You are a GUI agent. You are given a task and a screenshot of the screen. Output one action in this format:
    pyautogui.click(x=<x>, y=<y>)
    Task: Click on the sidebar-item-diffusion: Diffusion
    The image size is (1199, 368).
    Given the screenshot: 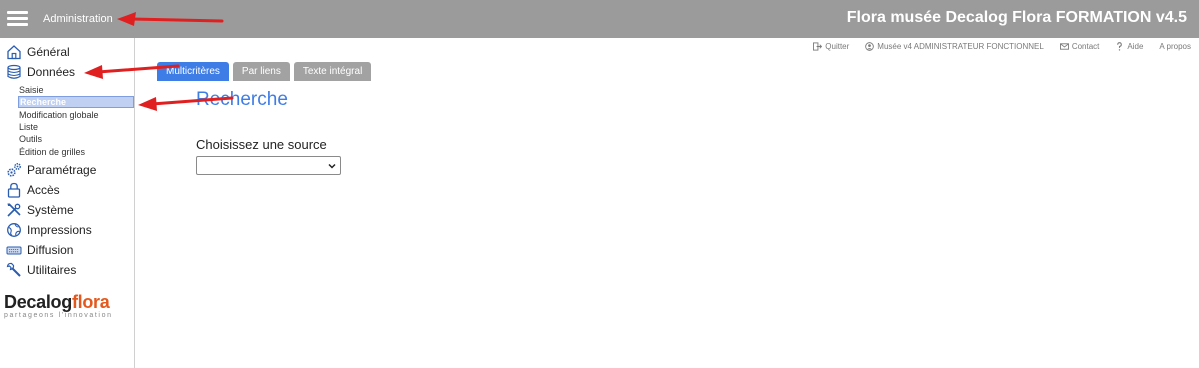 What is the action you would take?
    pyautogui.click(x=39, y=250)
    